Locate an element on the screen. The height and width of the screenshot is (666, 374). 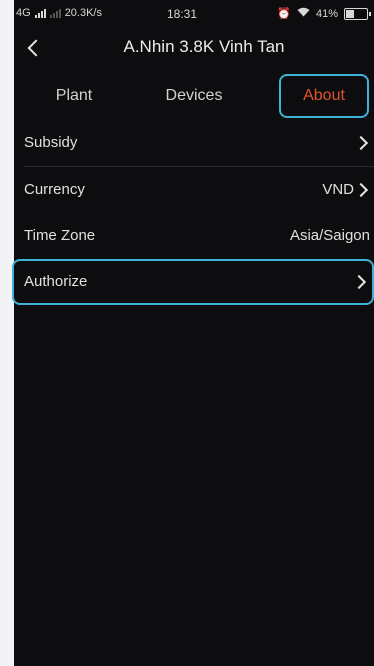
tab-plant: Plant is located at coordinates (74, 96).